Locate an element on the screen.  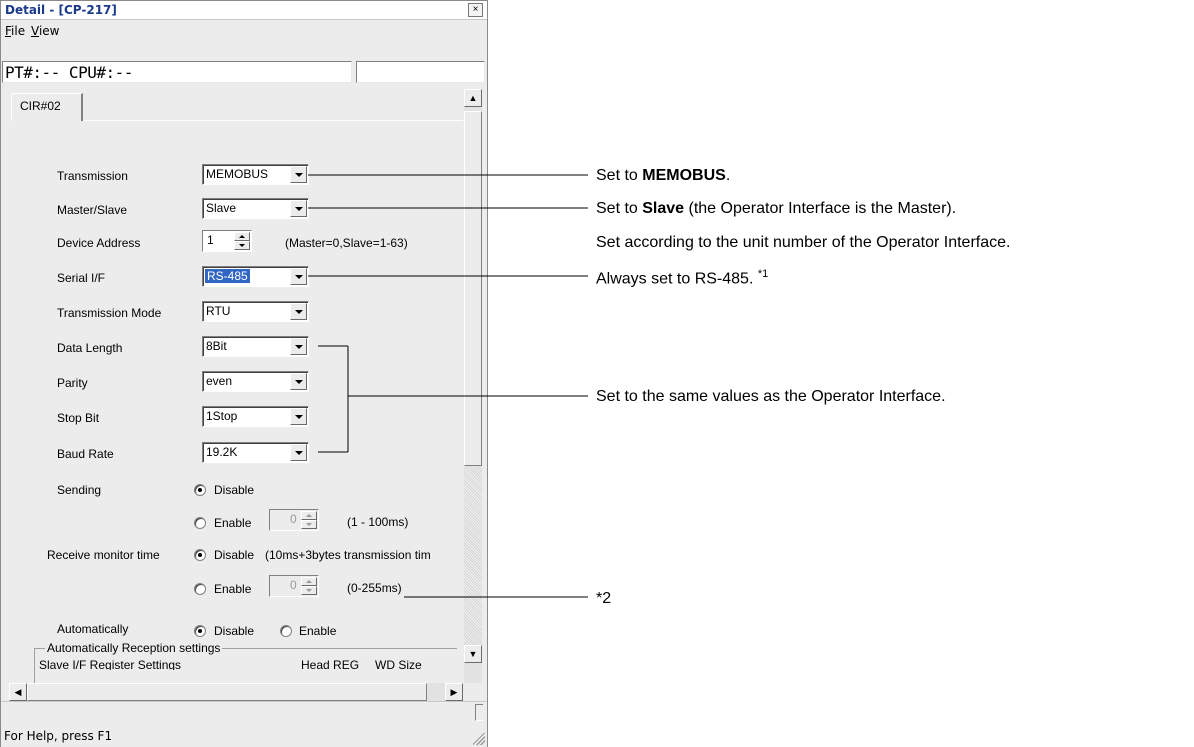
status-field is located at coordinates (479, 712).